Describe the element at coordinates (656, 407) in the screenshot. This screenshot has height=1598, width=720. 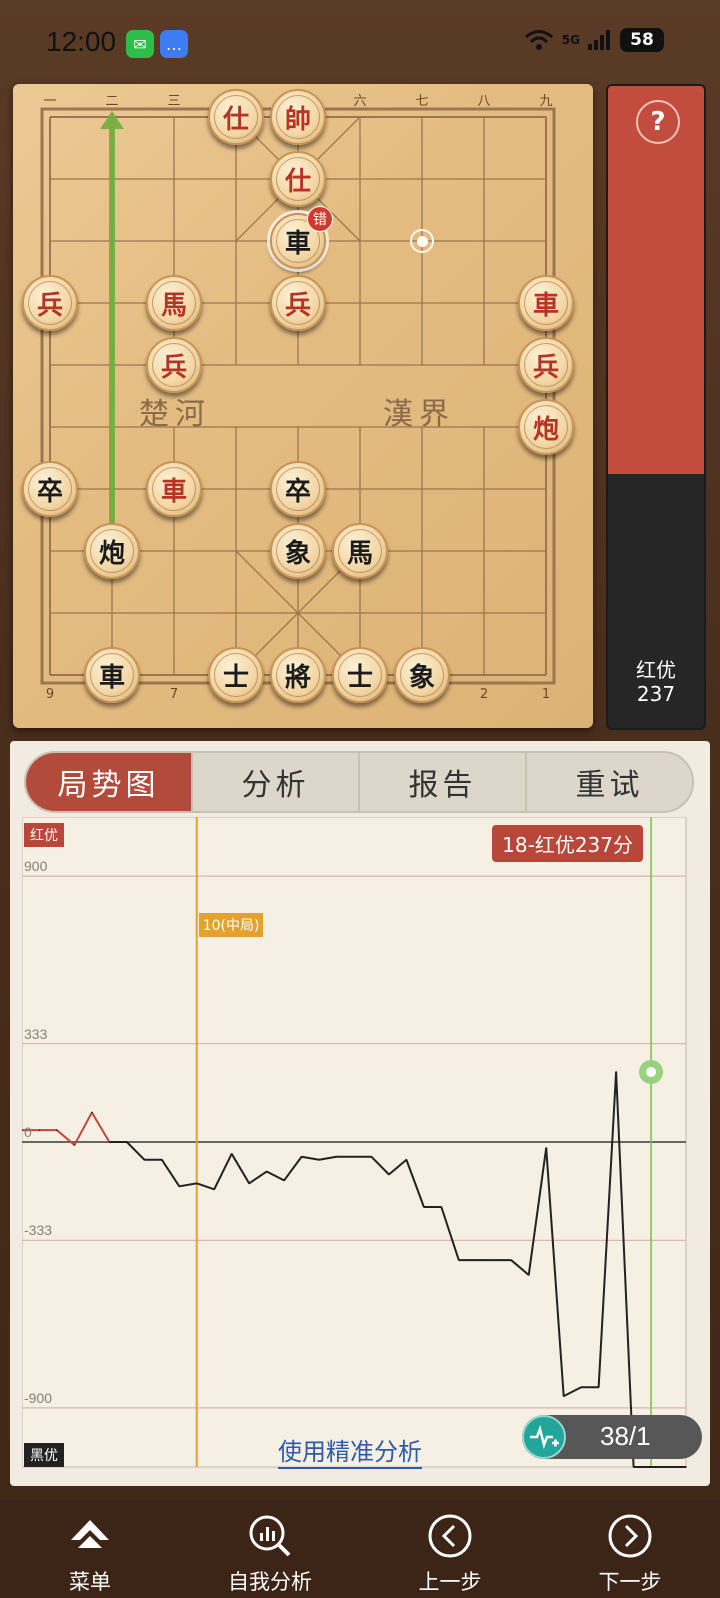
I see `evaluation-bar: ? 红优 237` at that location.